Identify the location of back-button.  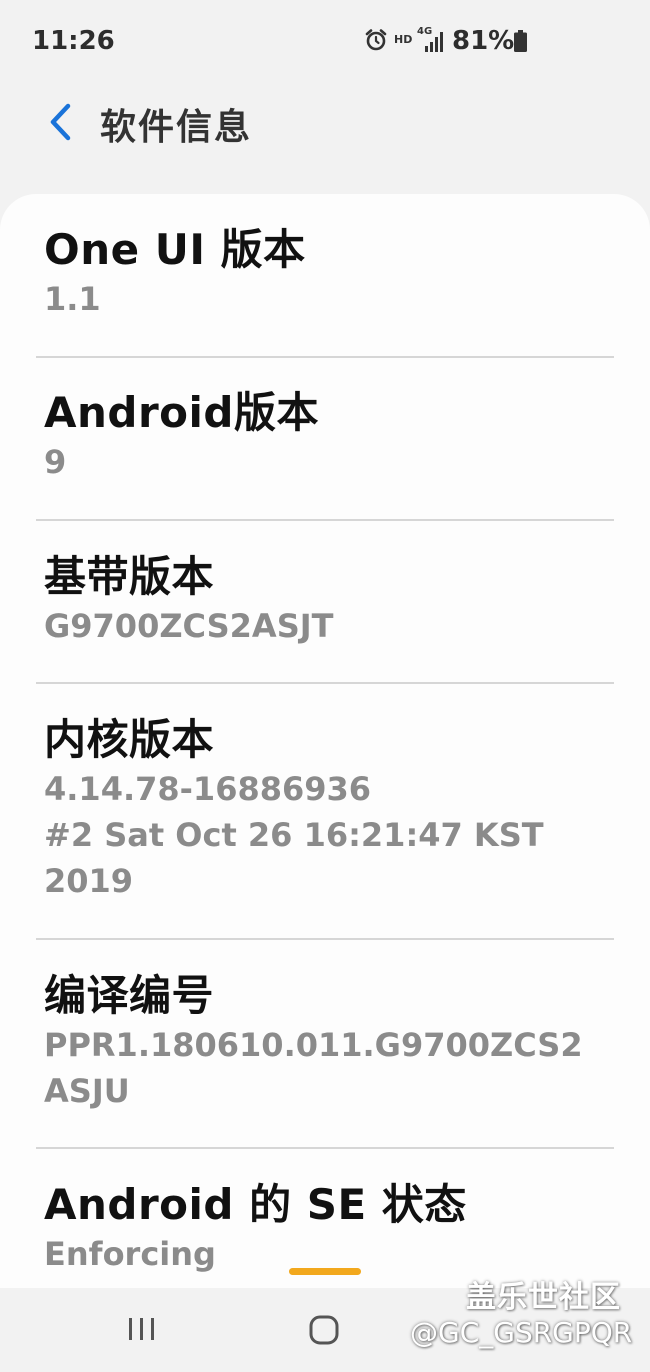
(60, 122).